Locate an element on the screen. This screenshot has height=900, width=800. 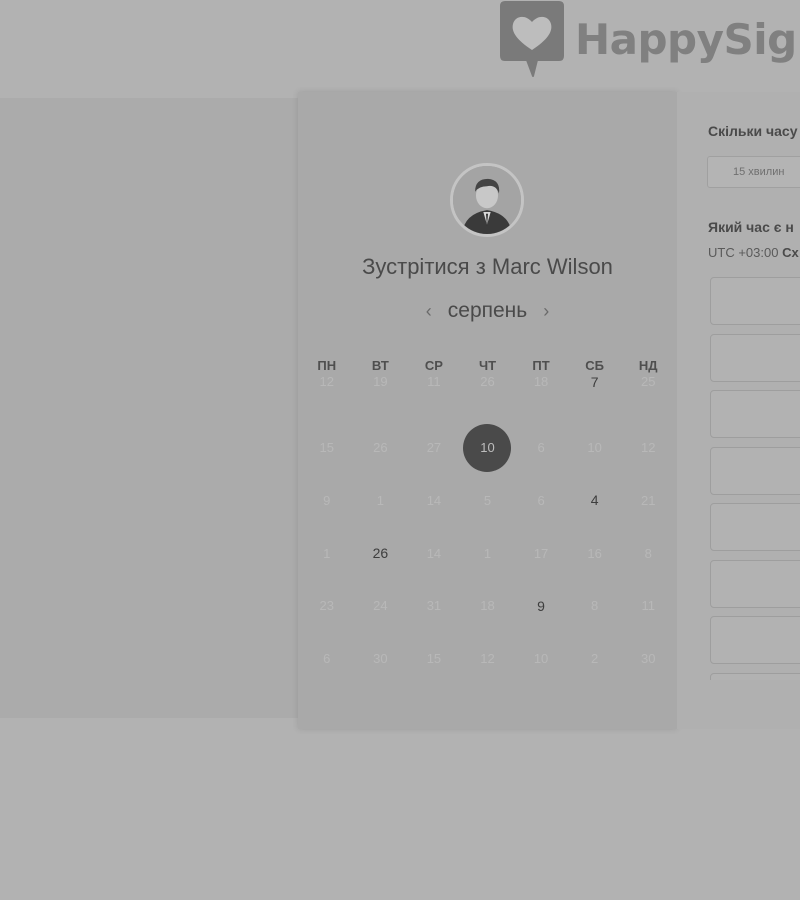
duration-option-button: 15 хвилин is located at coordinates (753, 172).